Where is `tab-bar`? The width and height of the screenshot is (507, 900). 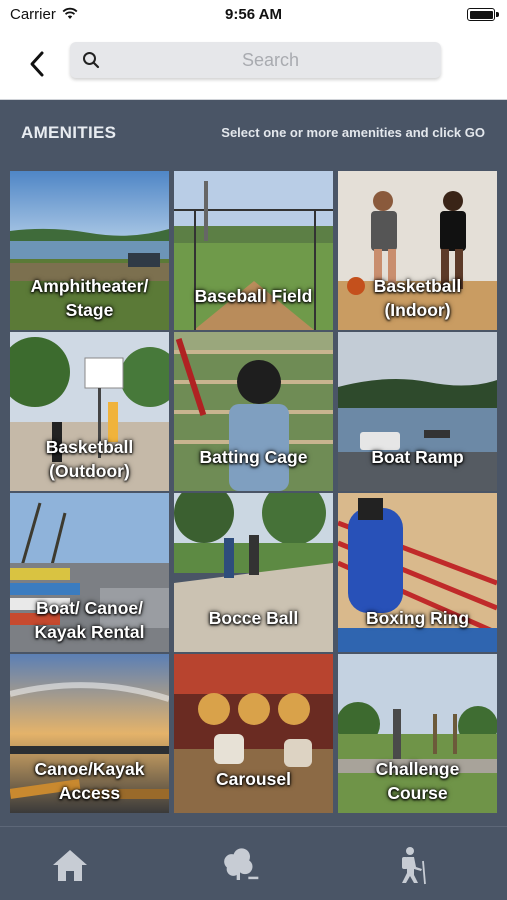 tab-bar is located at coordinates (253, 863).